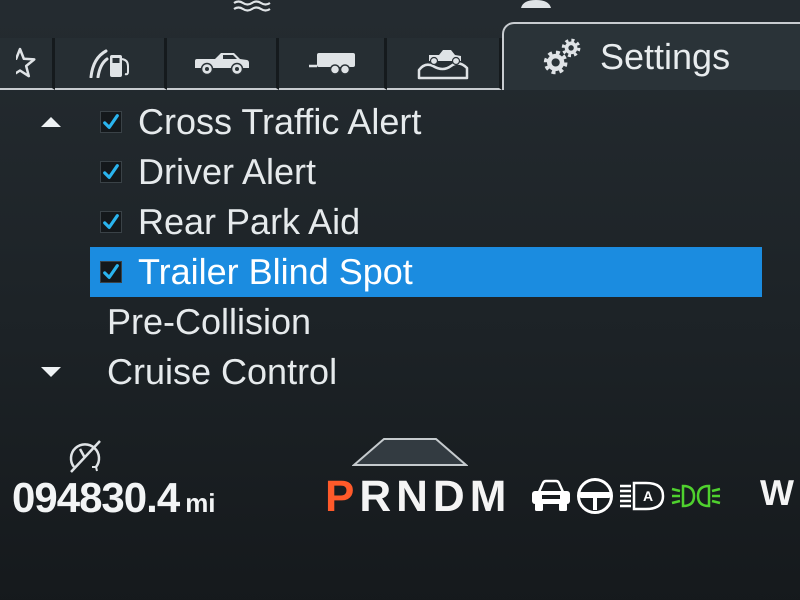  I want to click on compass-heading: W, so click(777, 493).